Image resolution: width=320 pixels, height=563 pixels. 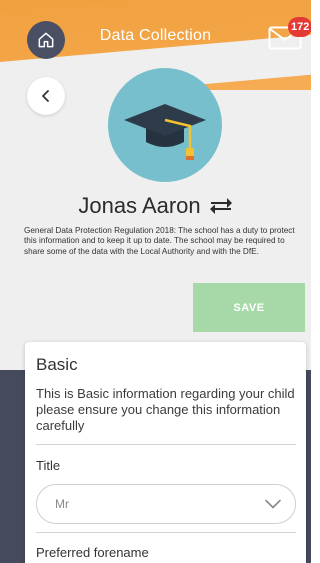 What do you see at coordinates (155, 35) in the screenshot?
I see `app-title: Data Collection` at bounding box center [155, 35].